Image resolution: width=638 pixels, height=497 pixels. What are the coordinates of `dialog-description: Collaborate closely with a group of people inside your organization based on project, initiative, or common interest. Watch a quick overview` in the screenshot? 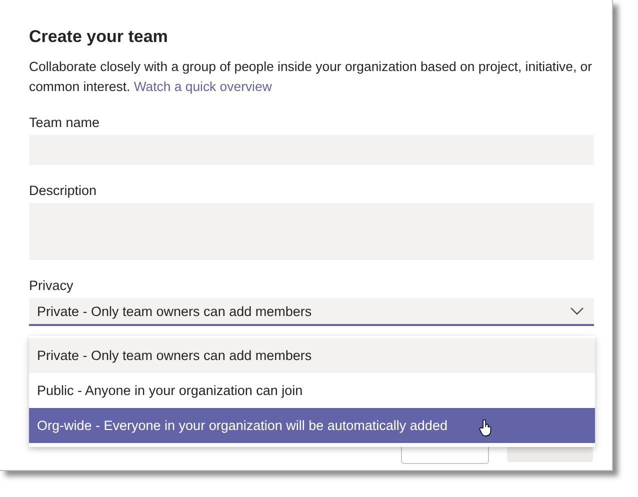 It's located at (311, 77).